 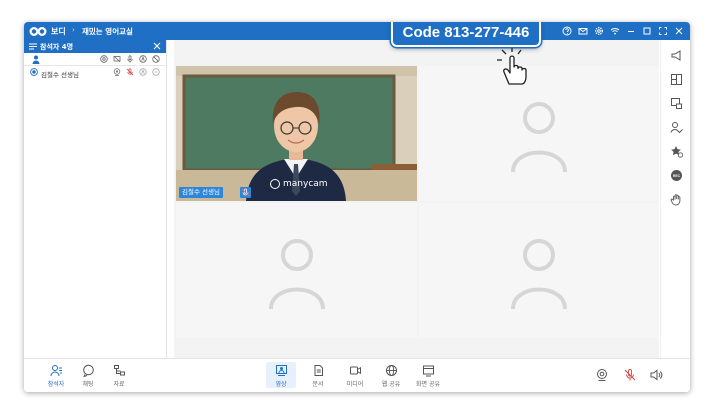 I want to click on menu-icon, so click(x=33, y=46).